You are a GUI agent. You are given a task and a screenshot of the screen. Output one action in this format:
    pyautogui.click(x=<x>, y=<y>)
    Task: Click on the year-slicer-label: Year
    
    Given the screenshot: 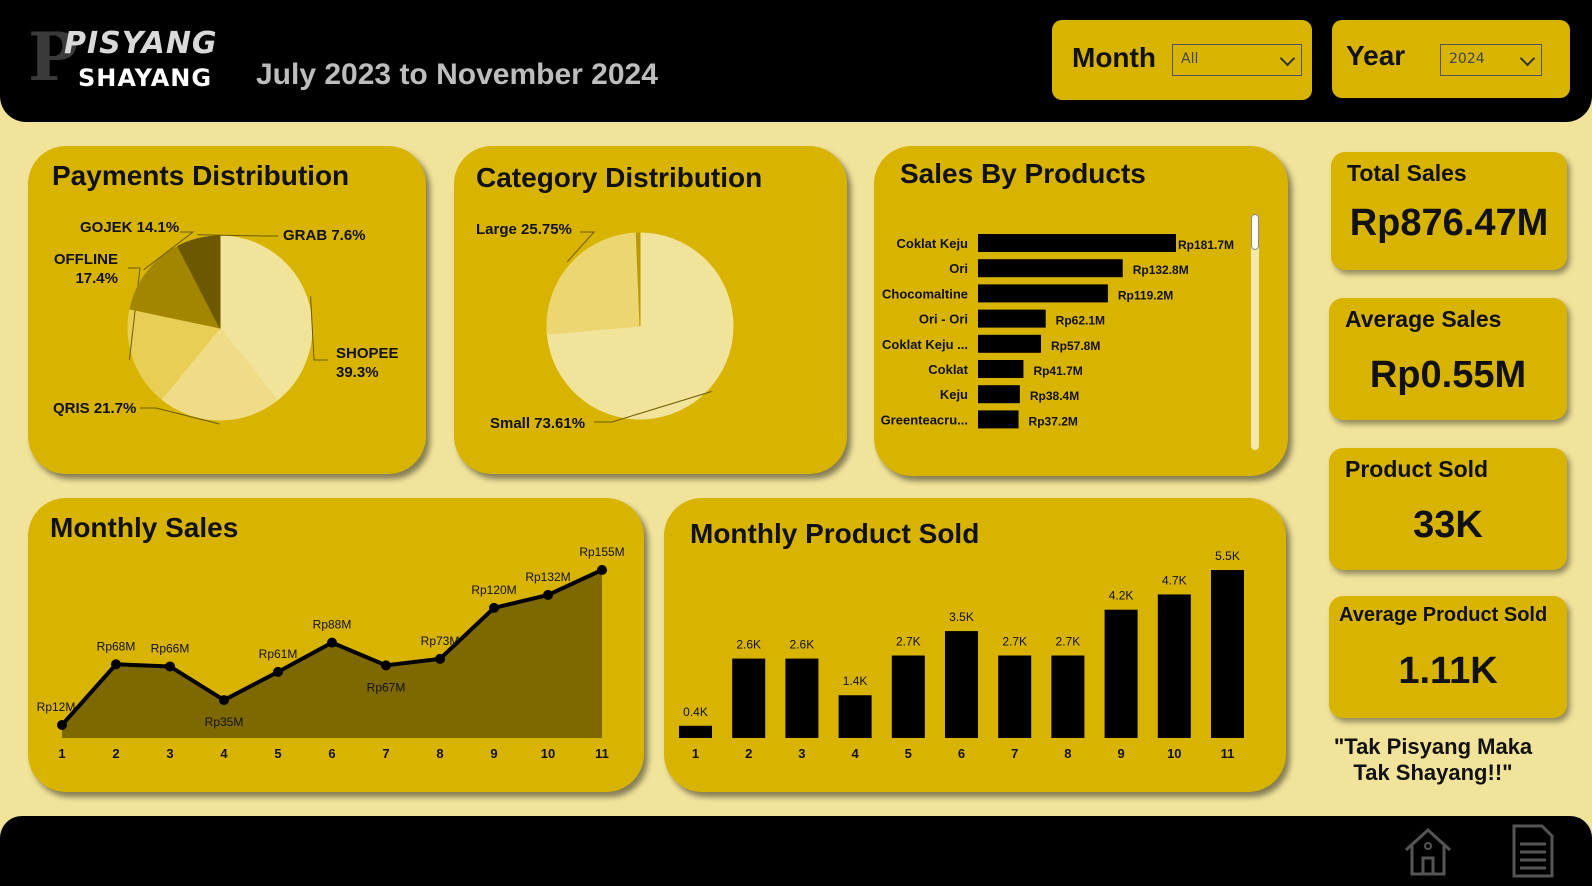 What is the action you would take?
    pyautogui.click(x=1376, y=55)
    